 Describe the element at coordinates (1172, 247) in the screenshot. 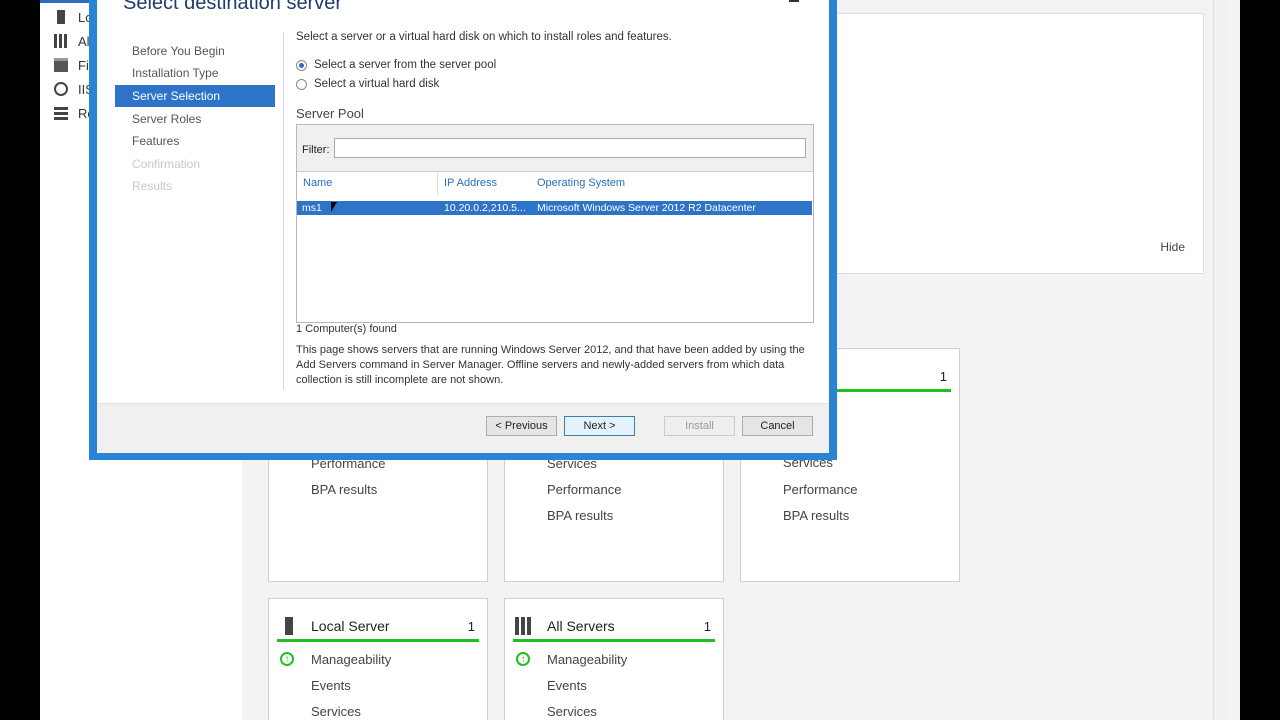

I see `hide-link: Hide` at that location.